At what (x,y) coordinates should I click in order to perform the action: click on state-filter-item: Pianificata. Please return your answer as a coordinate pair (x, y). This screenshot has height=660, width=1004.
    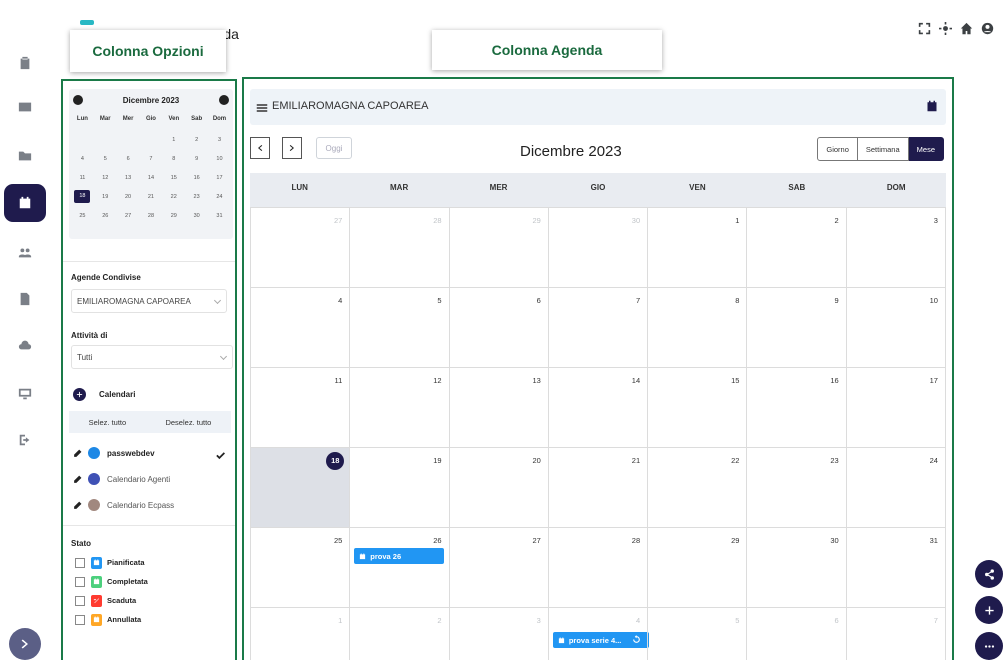
    Looking at the image, I should click on (110, 562).